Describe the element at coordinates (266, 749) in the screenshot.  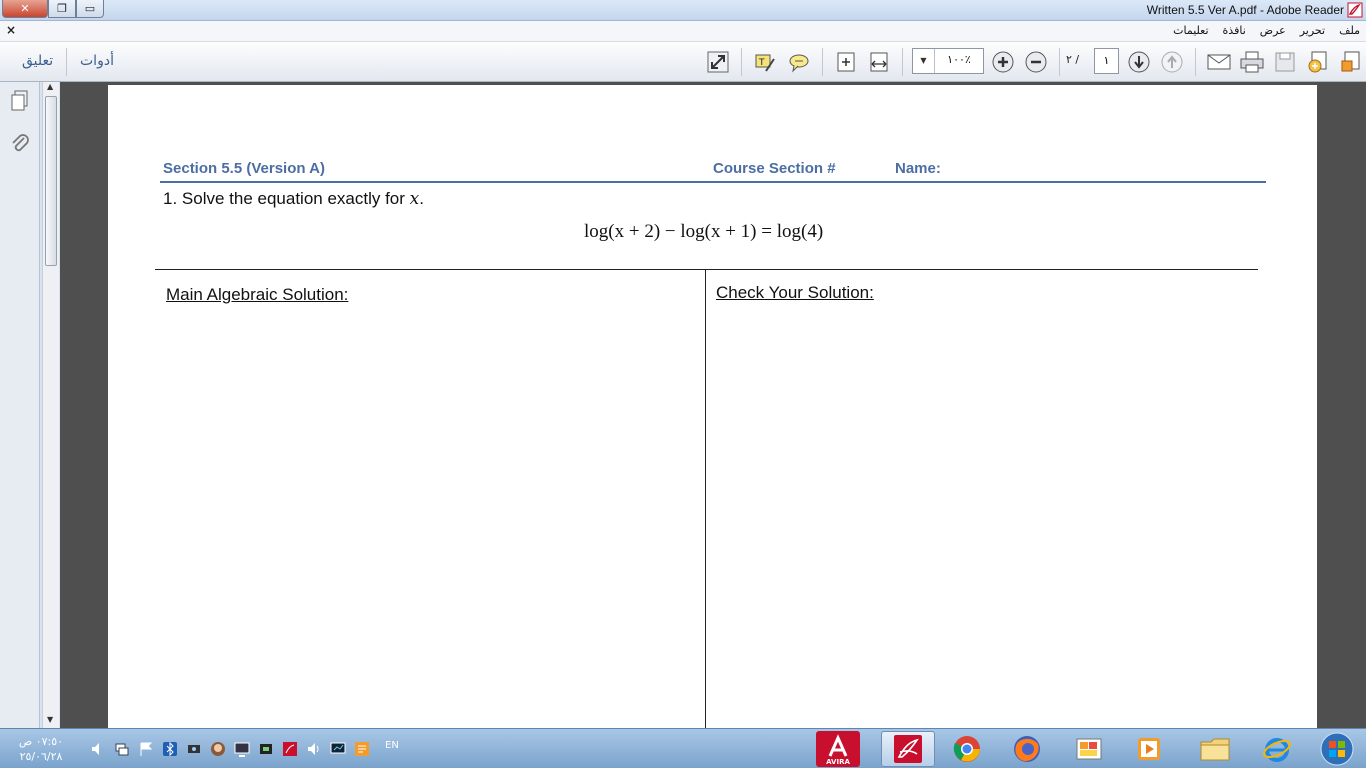
I see `usb-device-icon` at that location.